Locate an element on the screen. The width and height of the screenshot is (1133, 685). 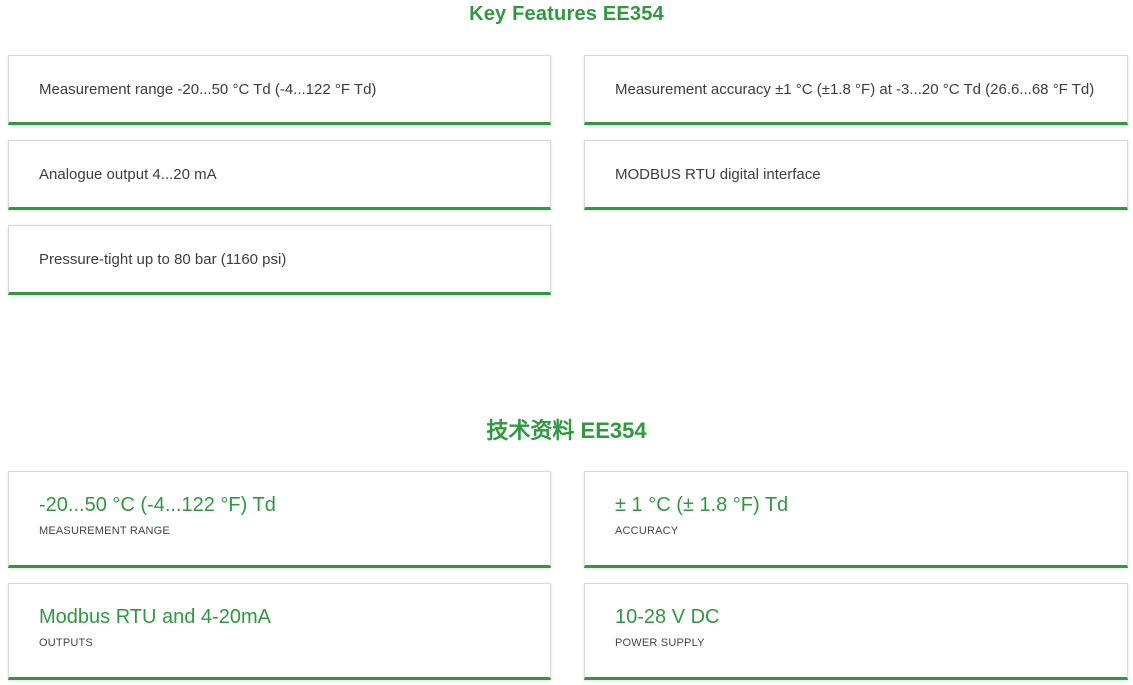
spec-label: POWER SUPPLY is located at coordinates (660, 643).